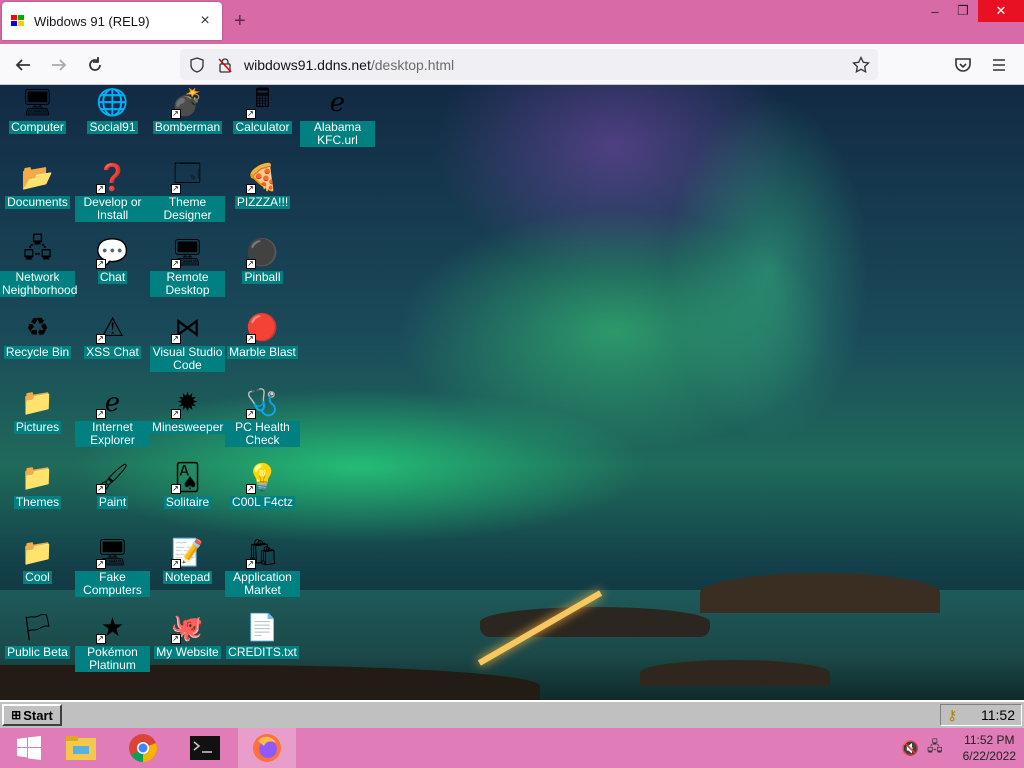 The image size is (1024, 768). What do you see at coordinates (187, 559) in the screenshot?
I see `desktop-icon: 📝 ↗ Notepad` at bounding box center [187, 559].